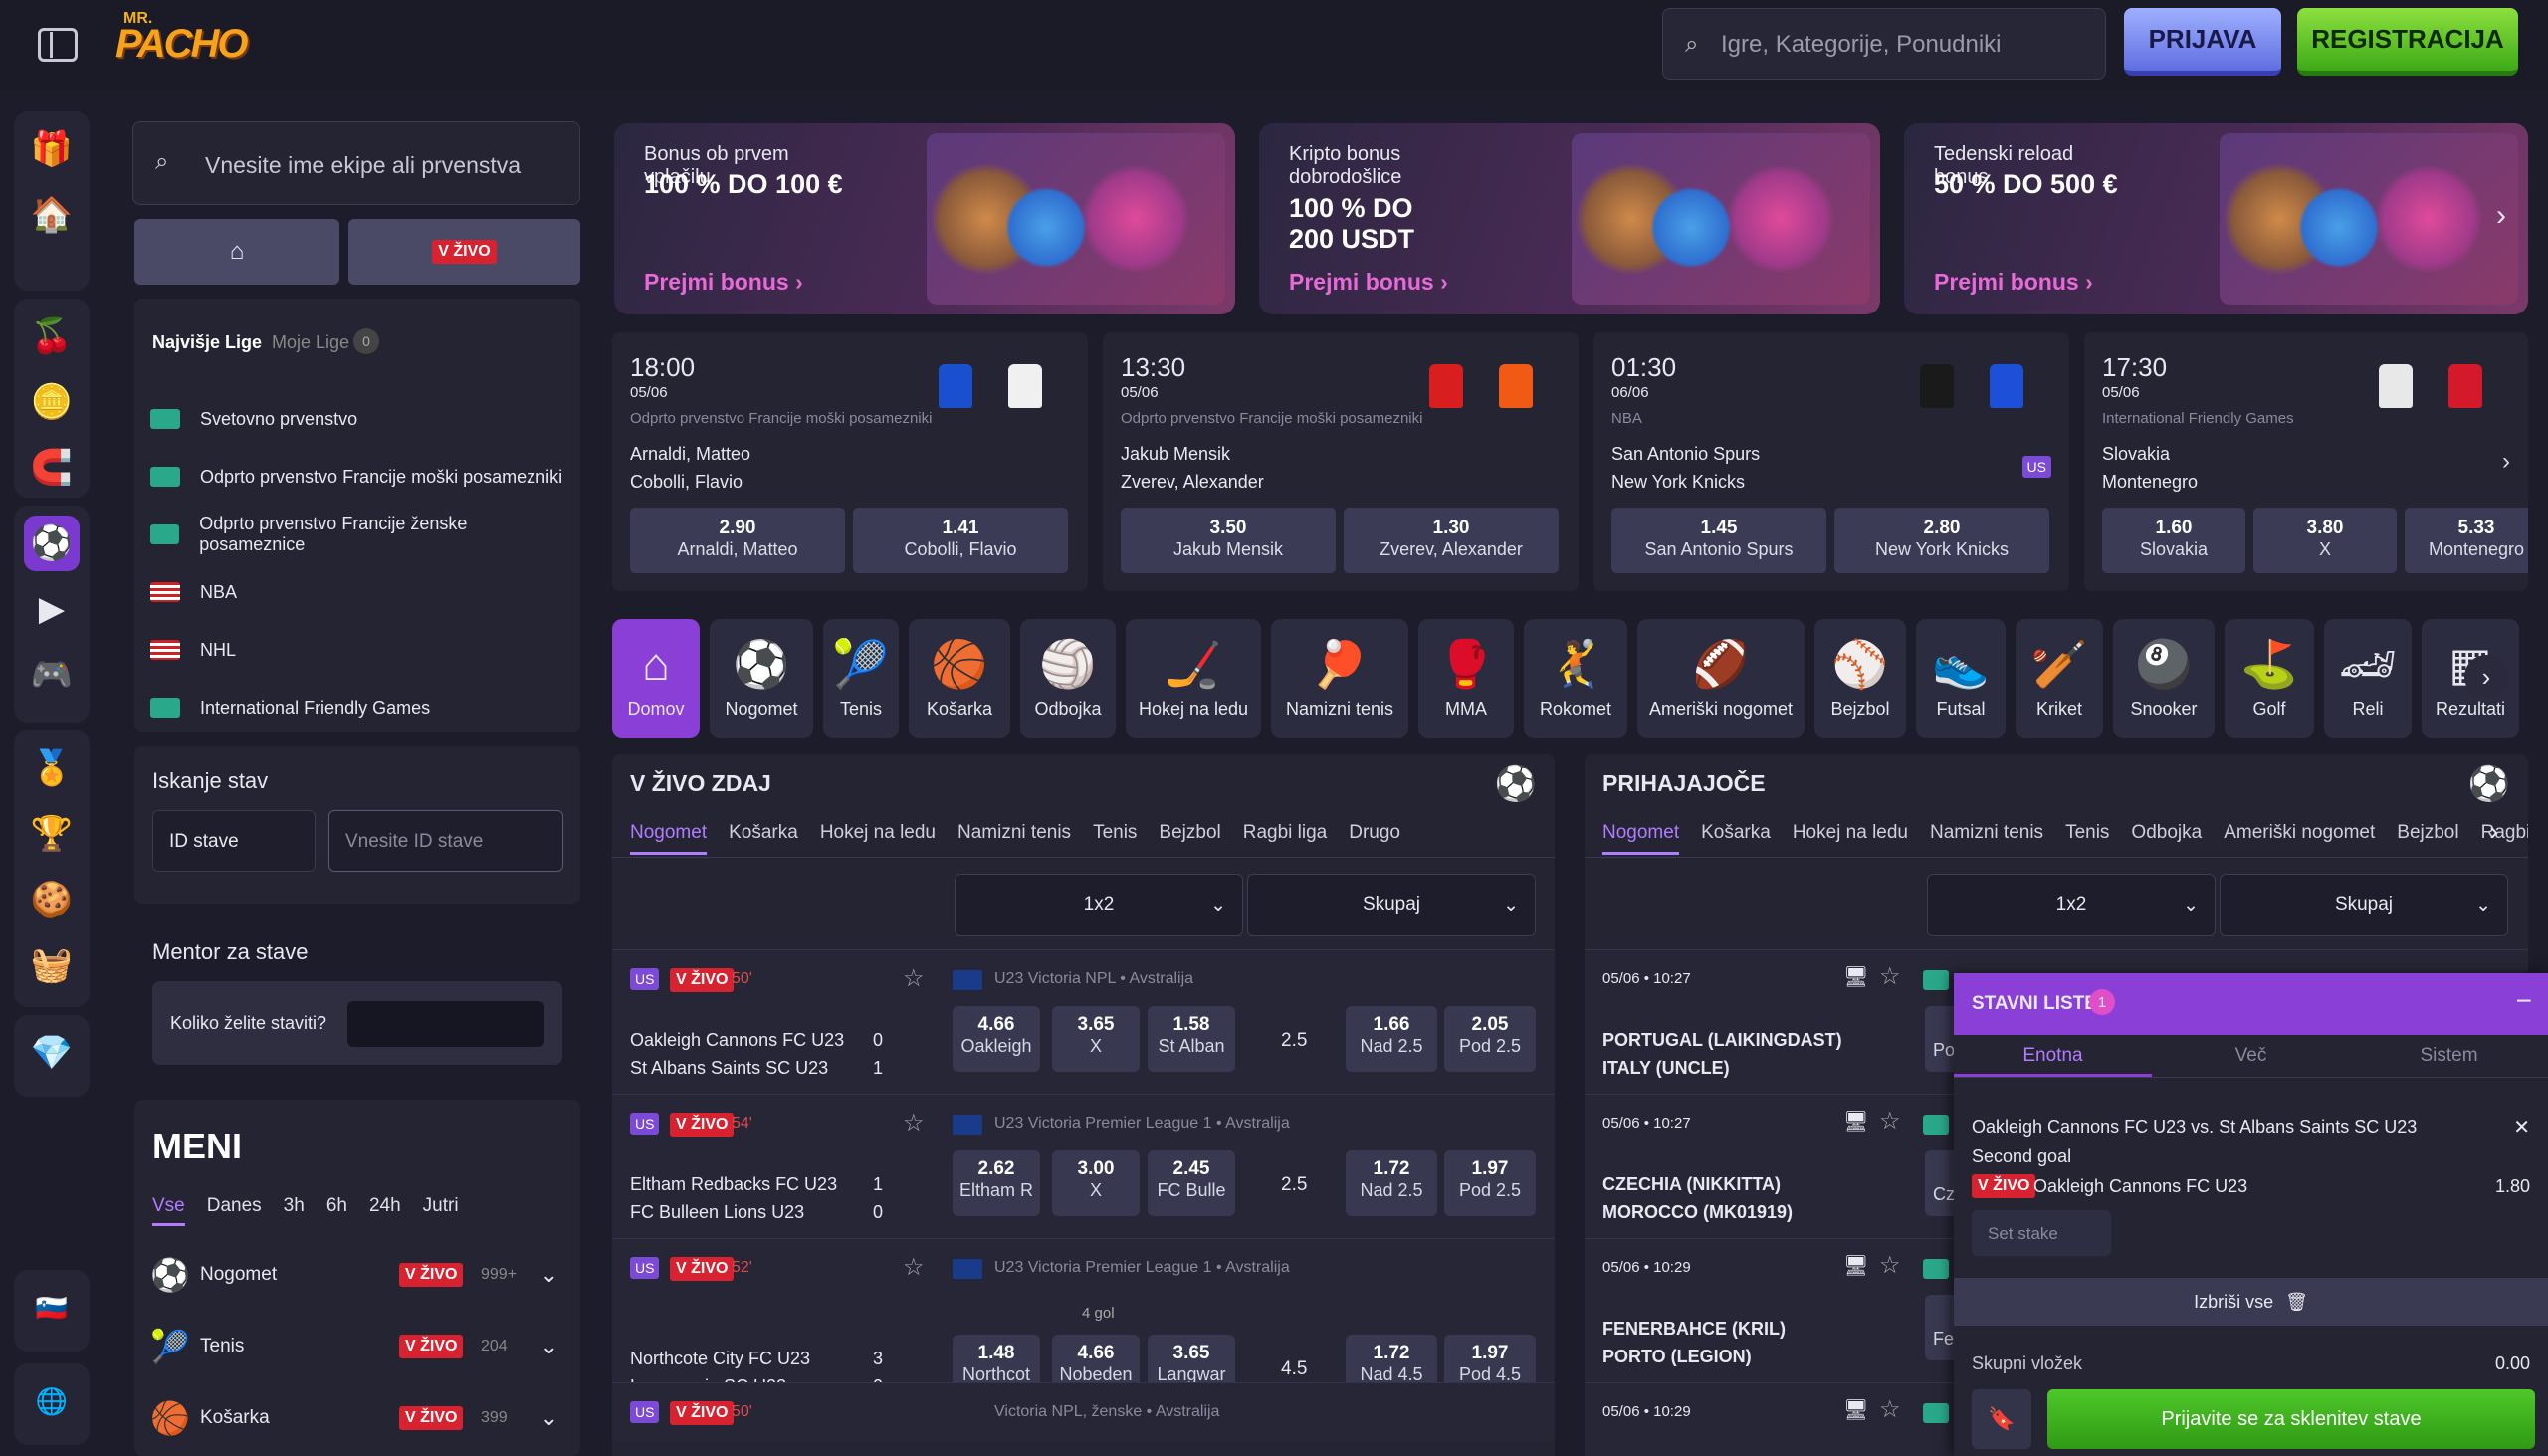 The image size is (2548, 1456). What do you see at coordinates (549, 1346) in the screenshot?
I see `chevron-down-icon: ⌄` at bounding box center [549, 1346].